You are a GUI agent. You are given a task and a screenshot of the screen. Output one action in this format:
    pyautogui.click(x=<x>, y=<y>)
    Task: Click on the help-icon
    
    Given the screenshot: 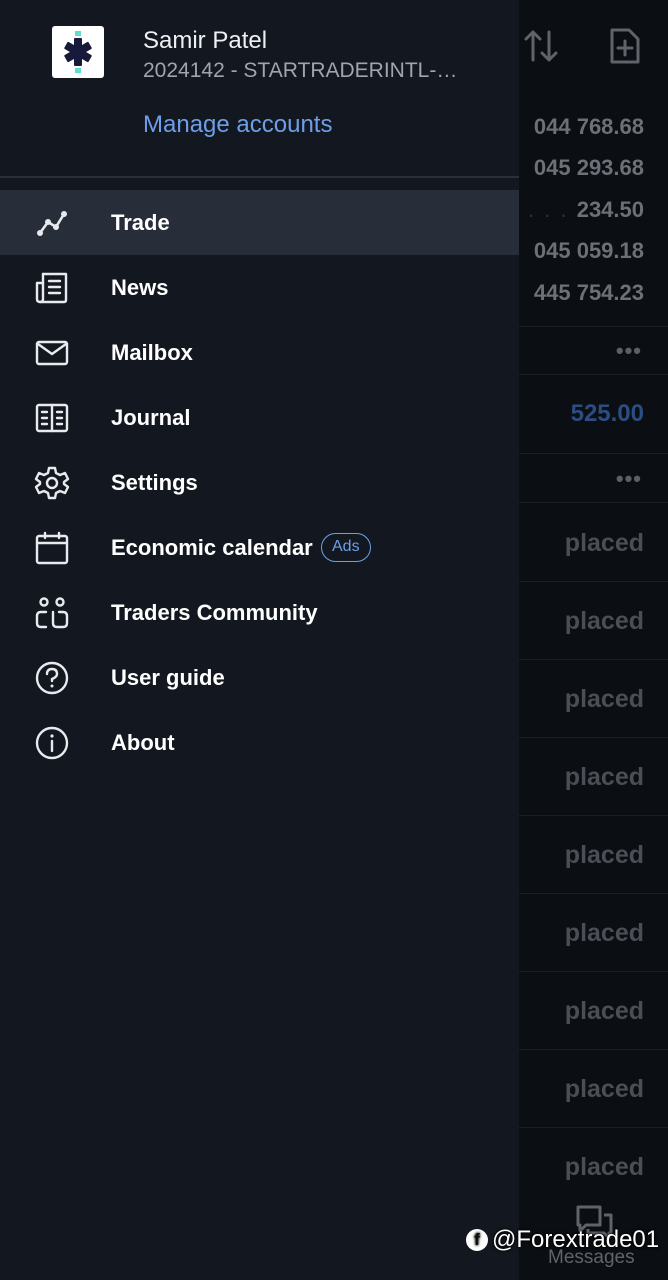 What is the action you would take?
    pyautogui.click(x=52, y=678)
    